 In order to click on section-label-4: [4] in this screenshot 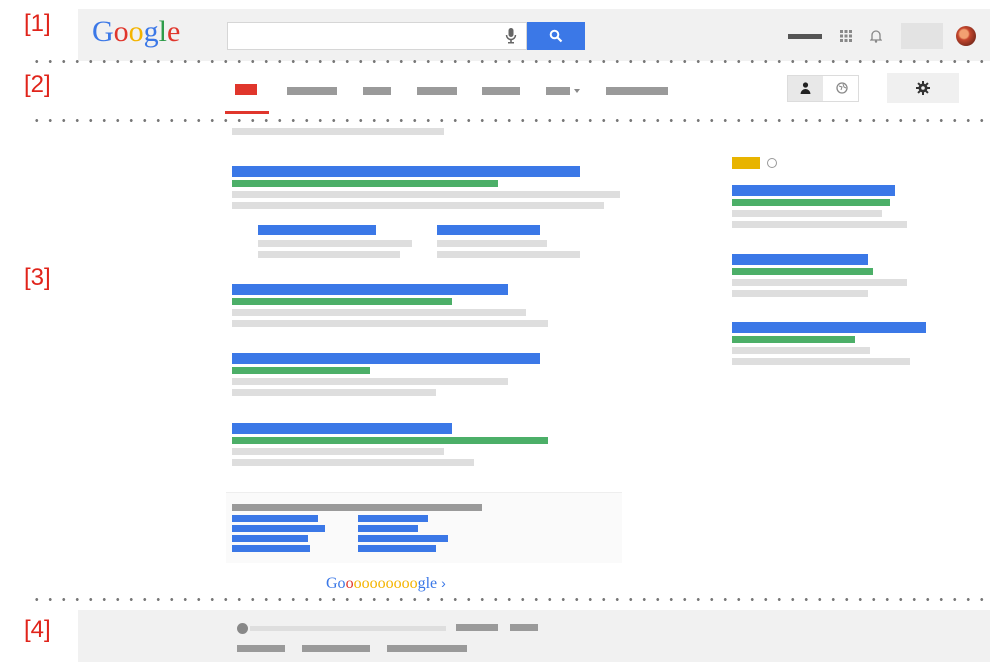, I will do `click(37, 629)`.